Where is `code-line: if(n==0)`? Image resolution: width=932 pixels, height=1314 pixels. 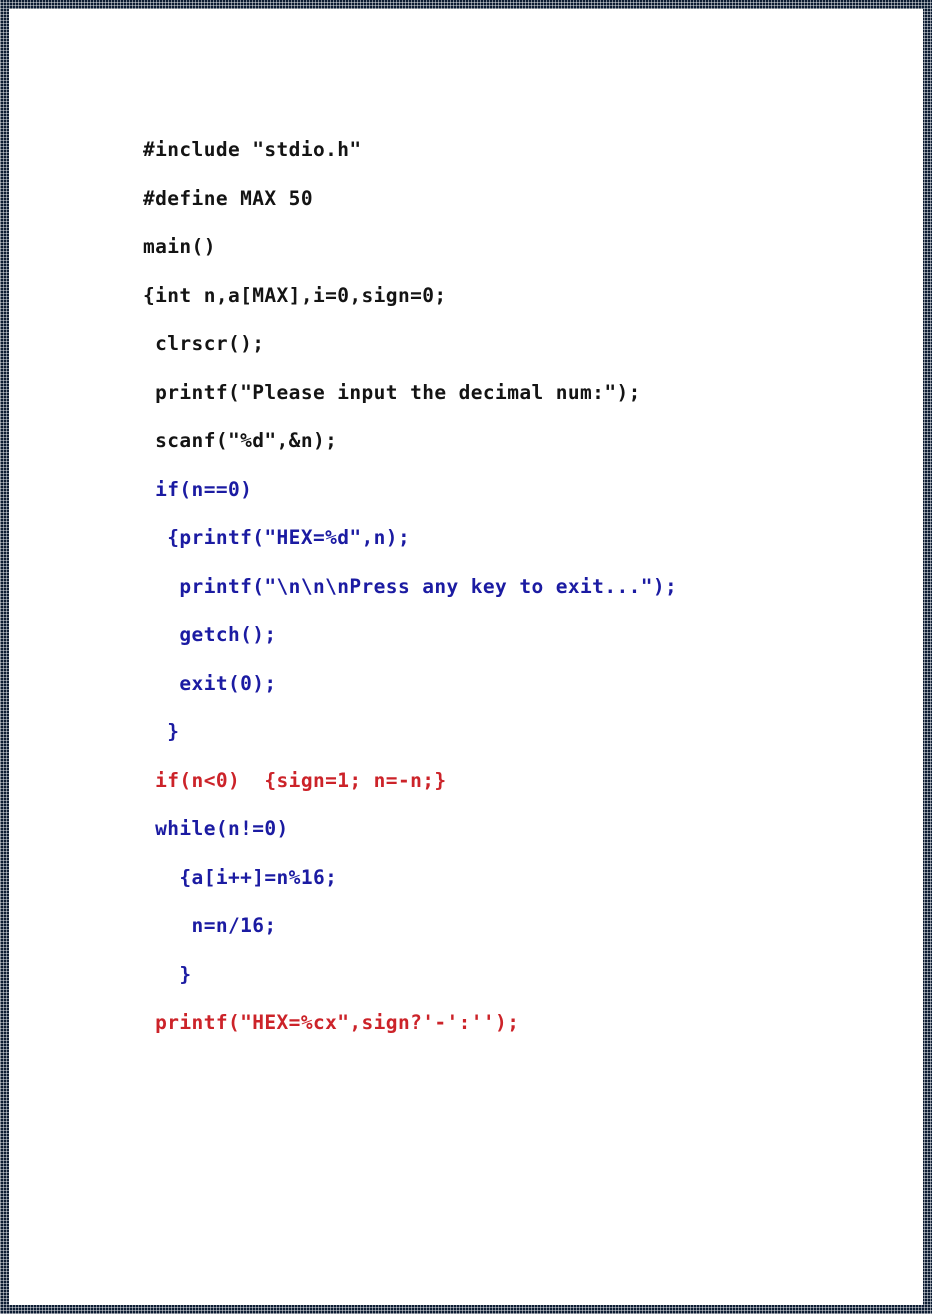 code-line: if(n==0) is located at coordinates (198, 489).